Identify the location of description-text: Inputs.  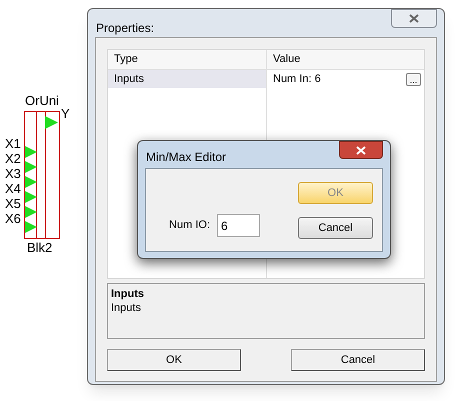
(126, 308).